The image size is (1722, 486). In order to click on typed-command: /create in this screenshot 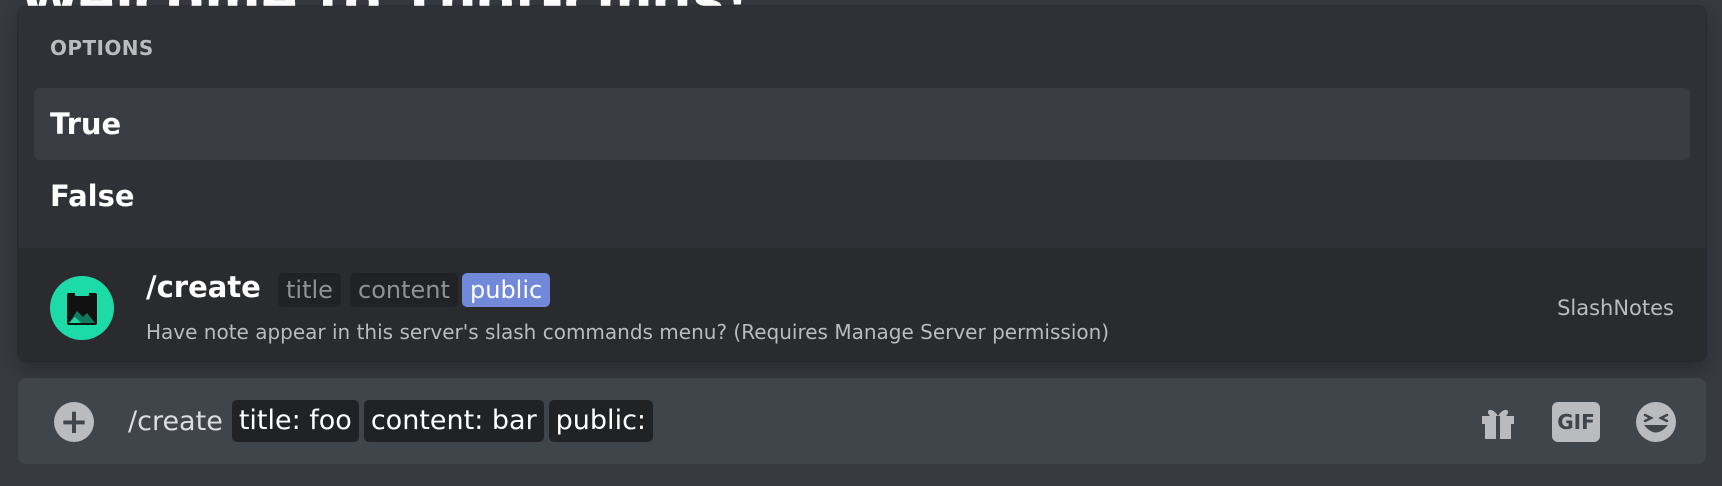, I will do `click(175, 421)`.